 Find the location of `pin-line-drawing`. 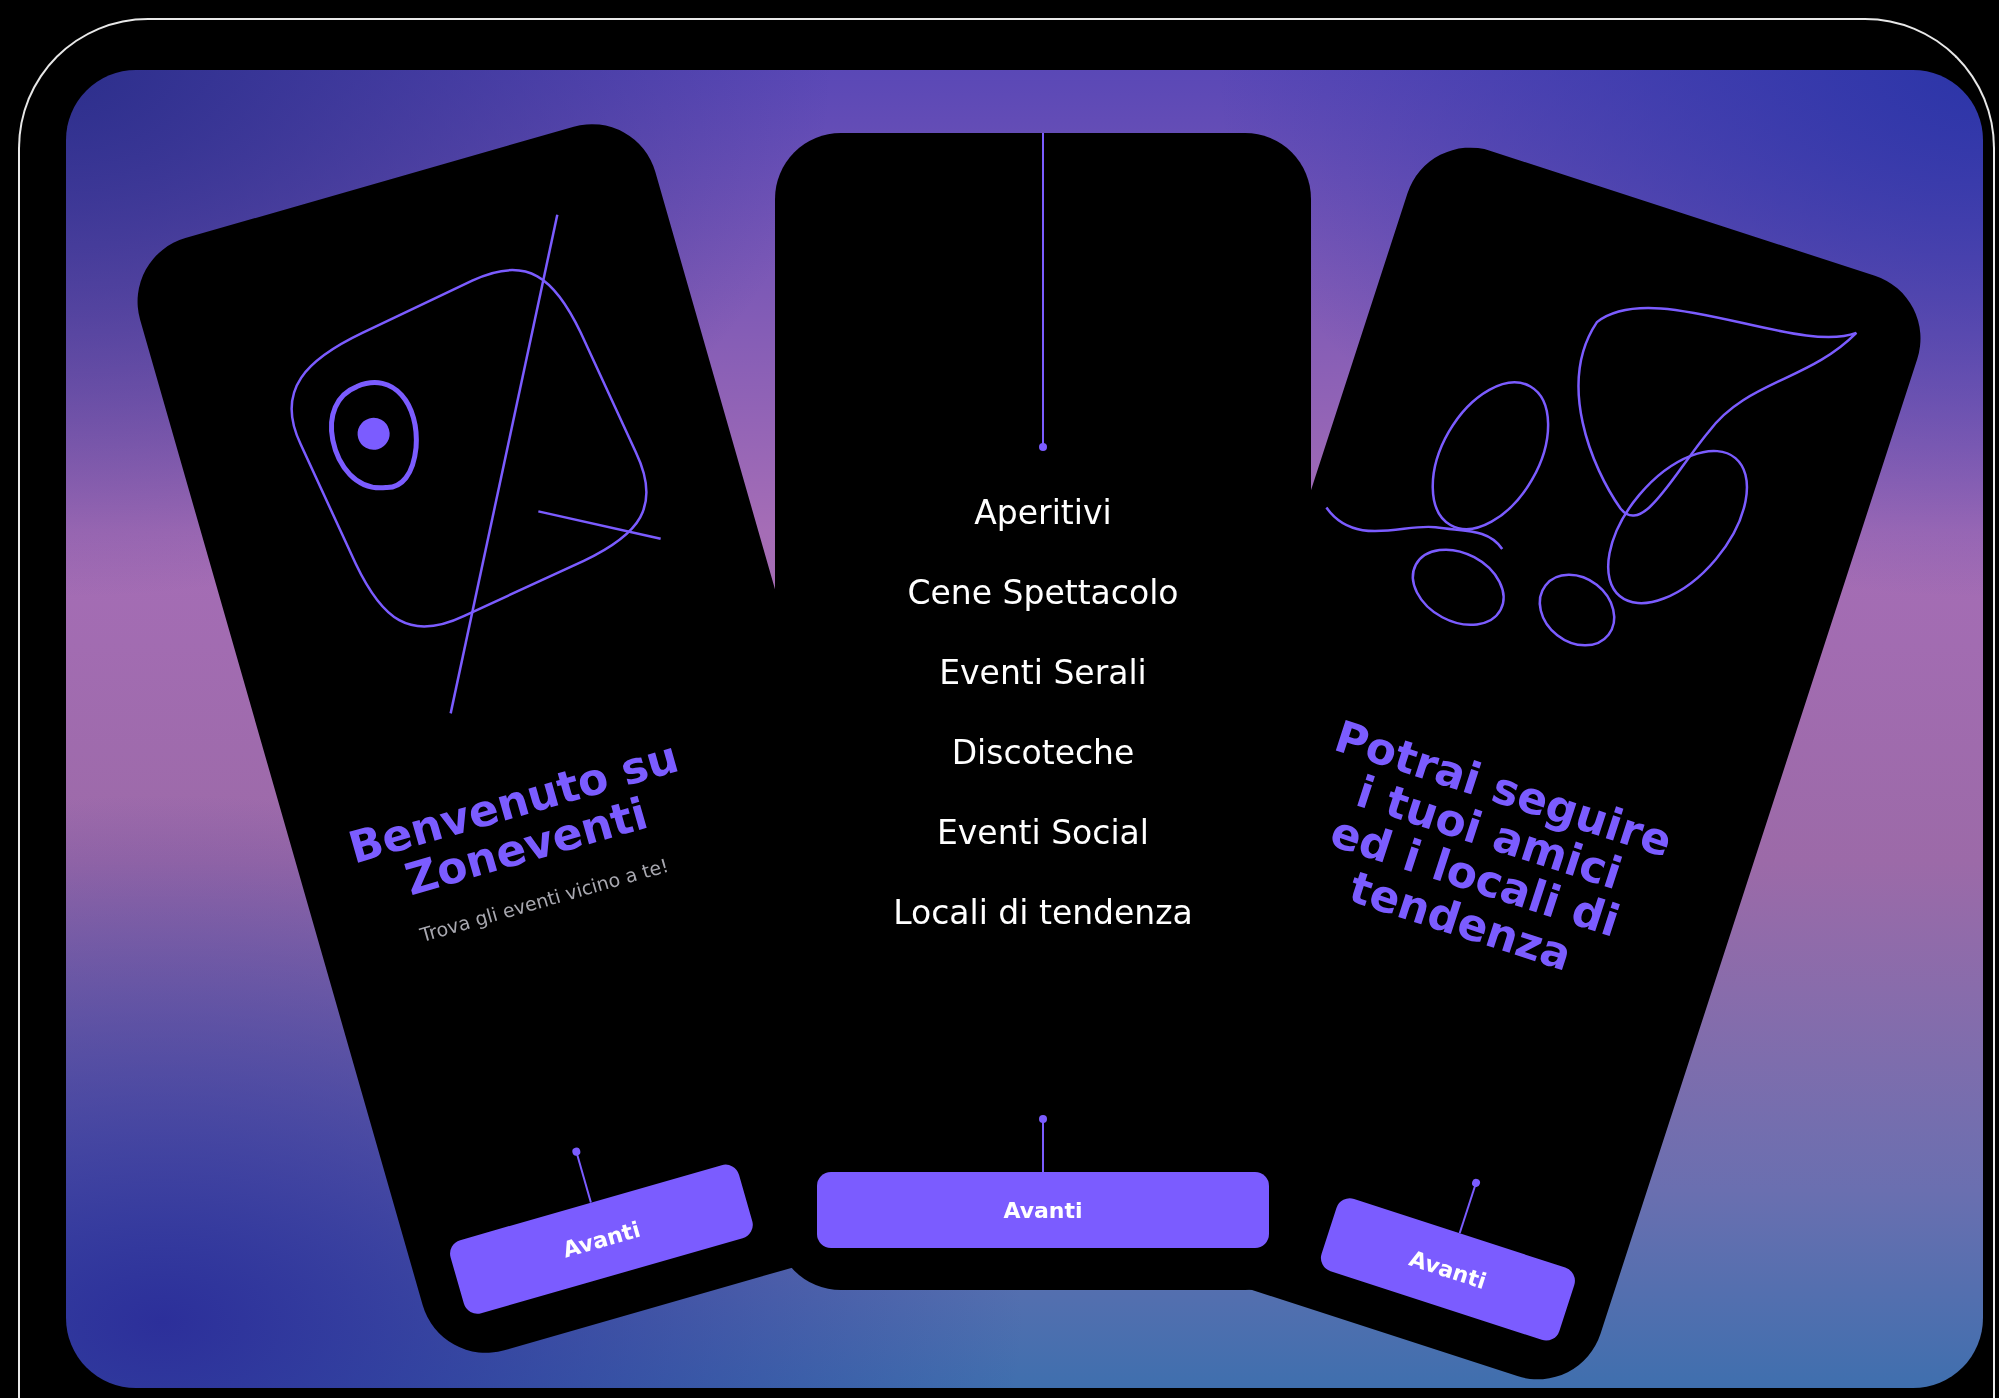

pin-line-drawing is located at coordinates (1043, 1143).